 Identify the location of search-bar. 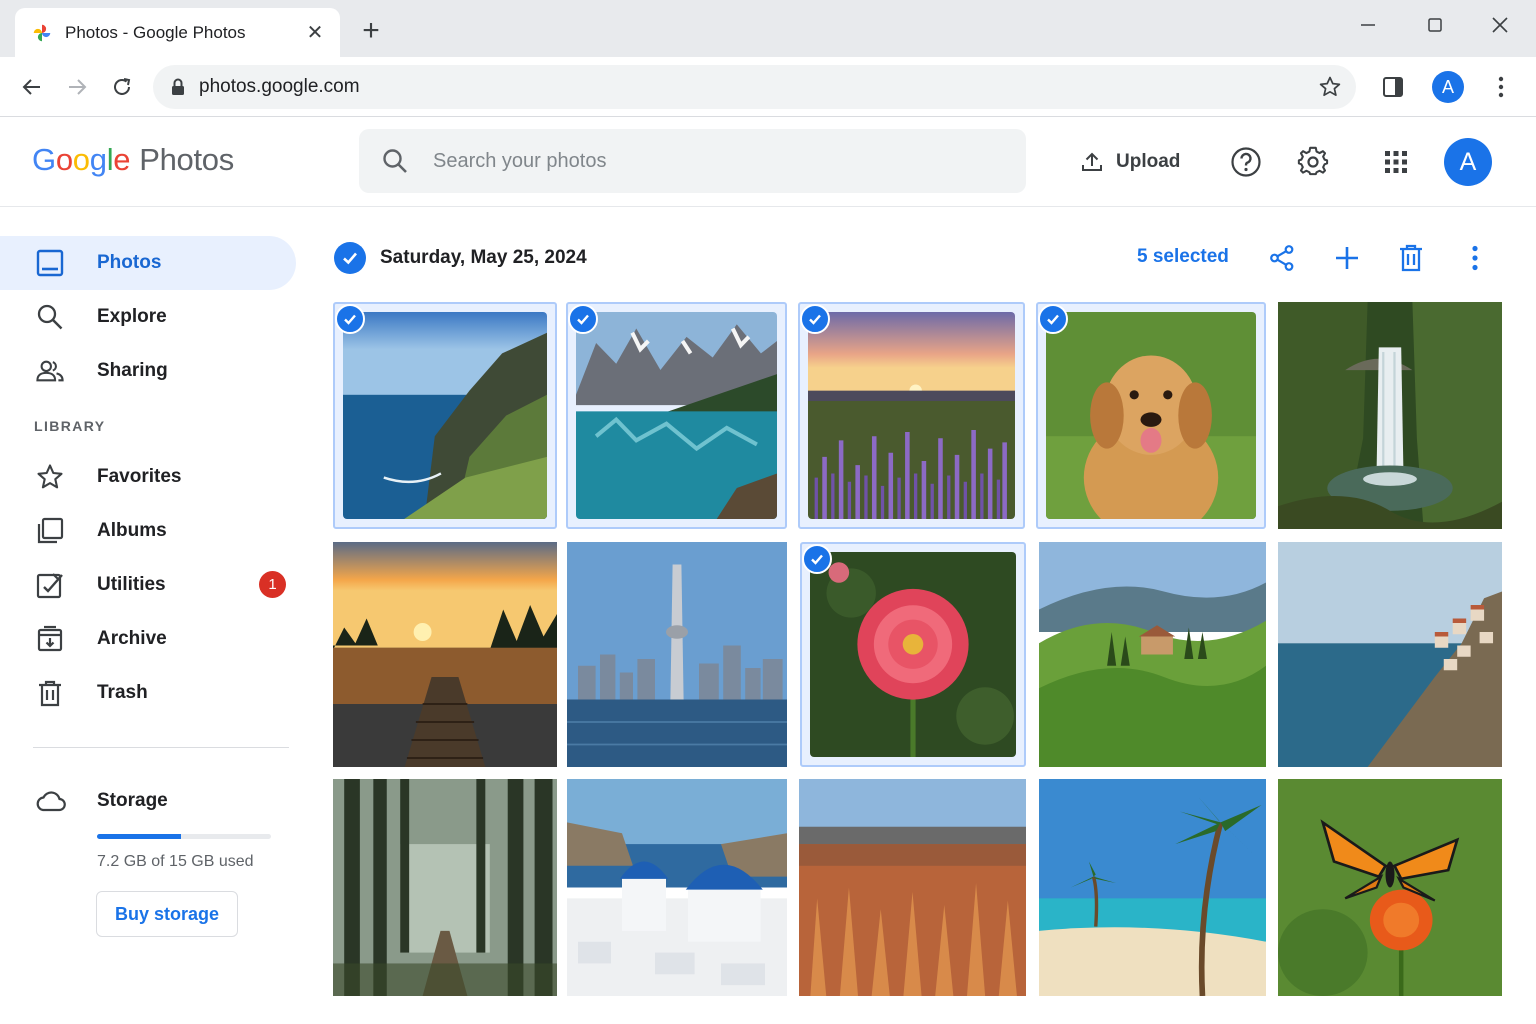
(692, 161).